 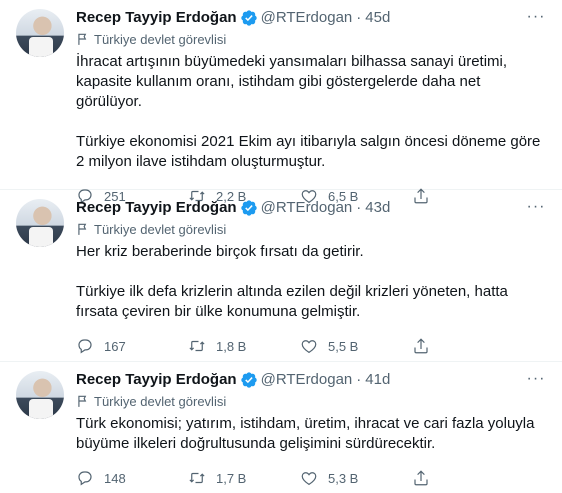 What do you see at coordinates (377, 380) in the screenshot?
I see `timestamp: 41d` at bounding box center [377, 380].